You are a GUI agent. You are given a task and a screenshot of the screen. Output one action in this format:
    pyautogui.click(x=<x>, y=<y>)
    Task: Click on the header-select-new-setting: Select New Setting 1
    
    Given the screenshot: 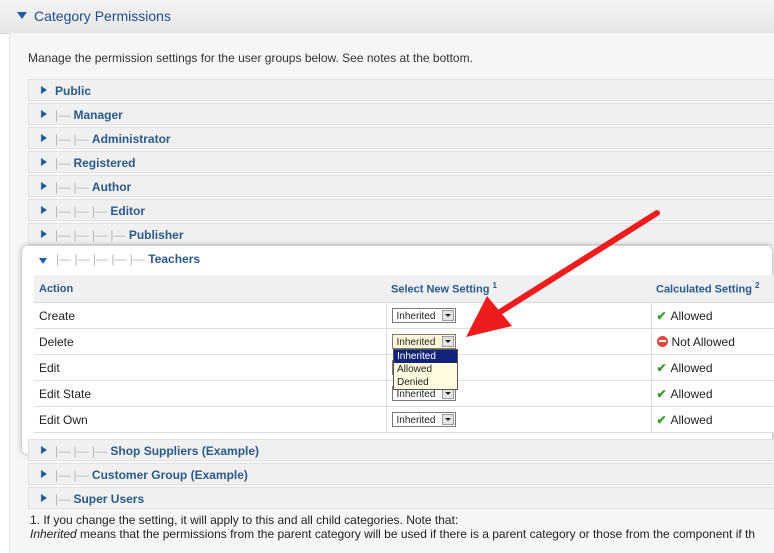 What is the action you would take?
    pyautogui.click(x=518, y=289)
    